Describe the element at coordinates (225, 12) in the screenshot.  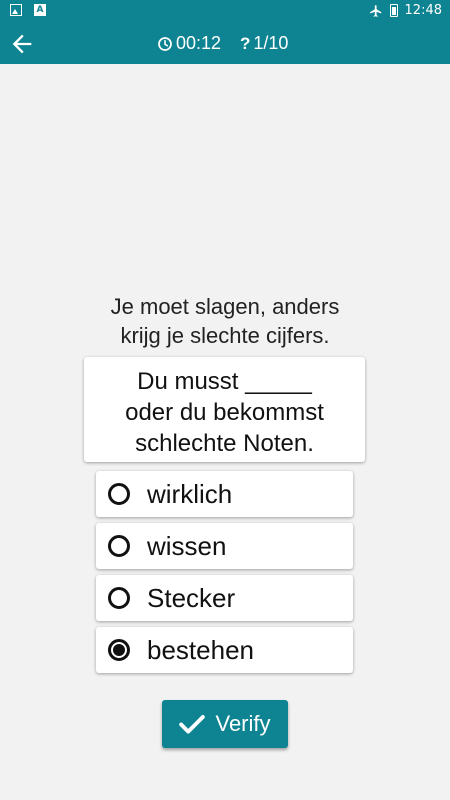
I see `status-bar: A 12:48` at that location.